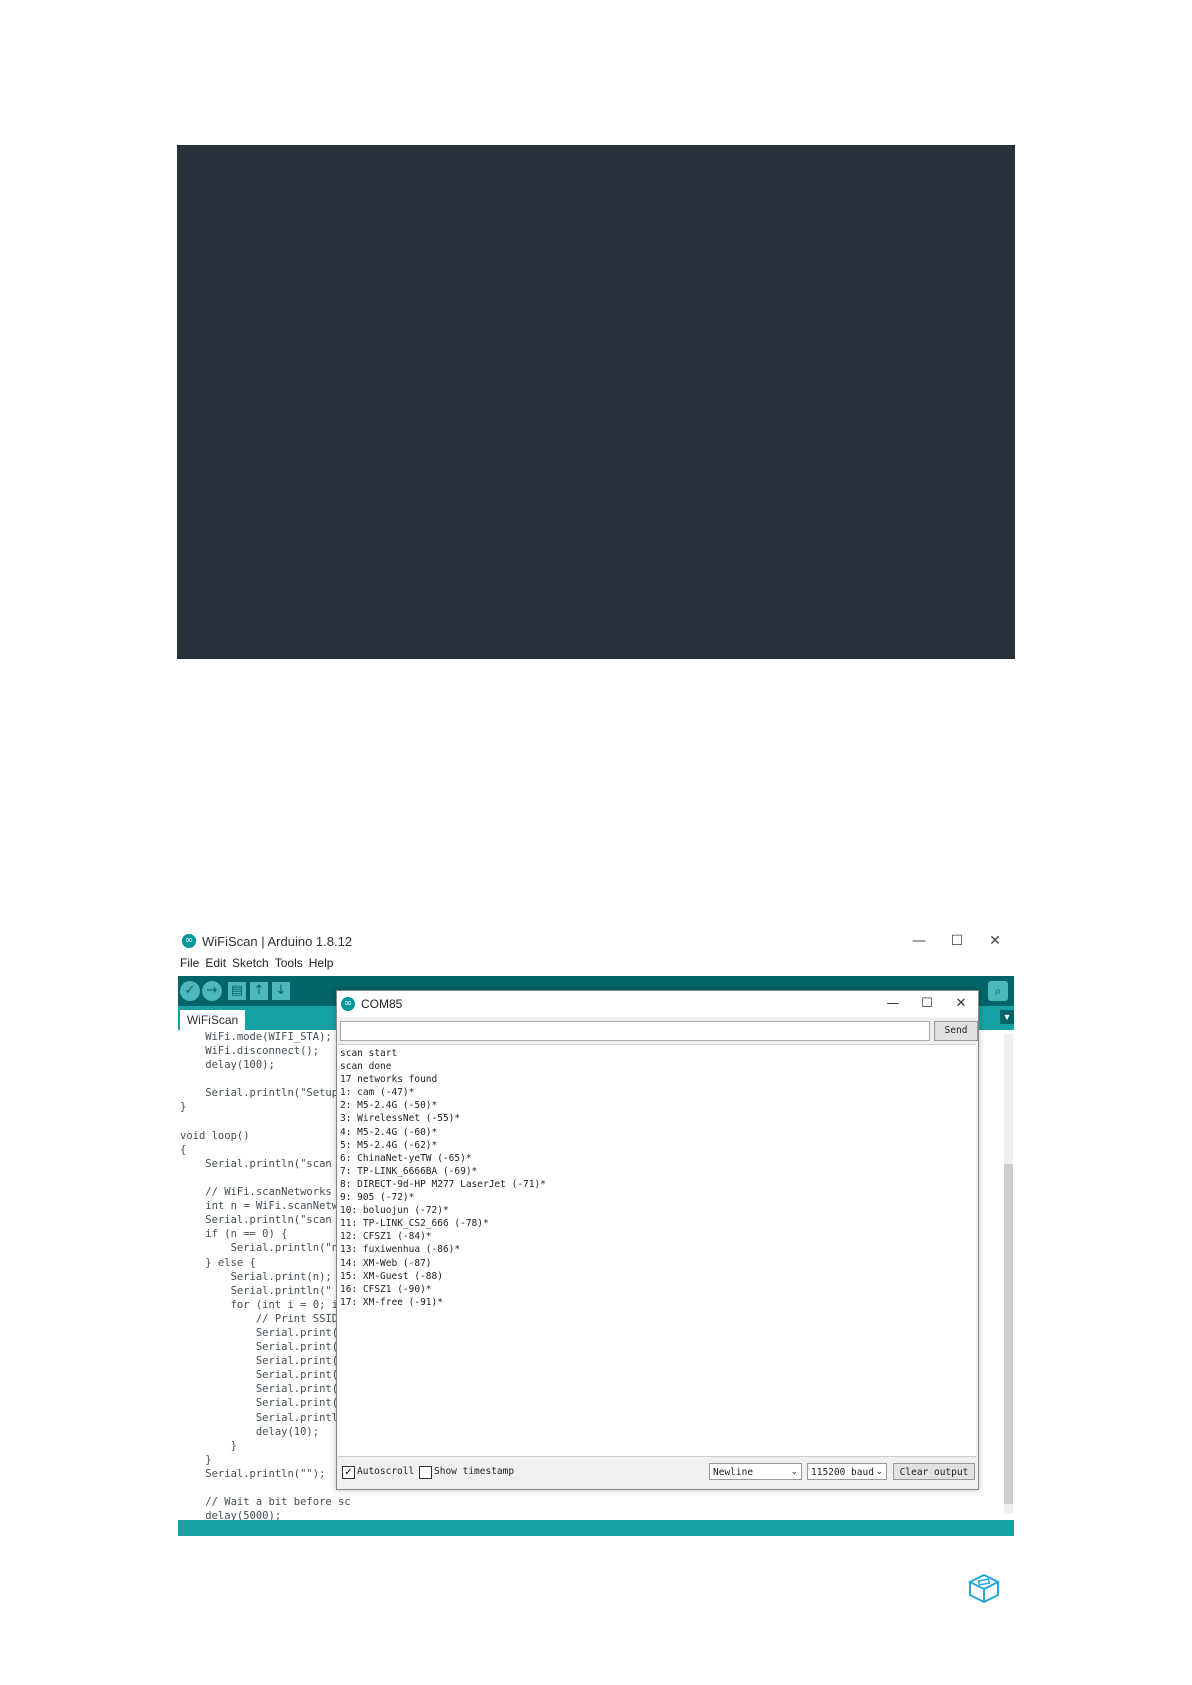 The width and height of the screenshot is (1192, 1685). What do you see at coordinates (321, 966) in the screenshot?
I see `menu-help: Help` at bounding box center [321, 966].